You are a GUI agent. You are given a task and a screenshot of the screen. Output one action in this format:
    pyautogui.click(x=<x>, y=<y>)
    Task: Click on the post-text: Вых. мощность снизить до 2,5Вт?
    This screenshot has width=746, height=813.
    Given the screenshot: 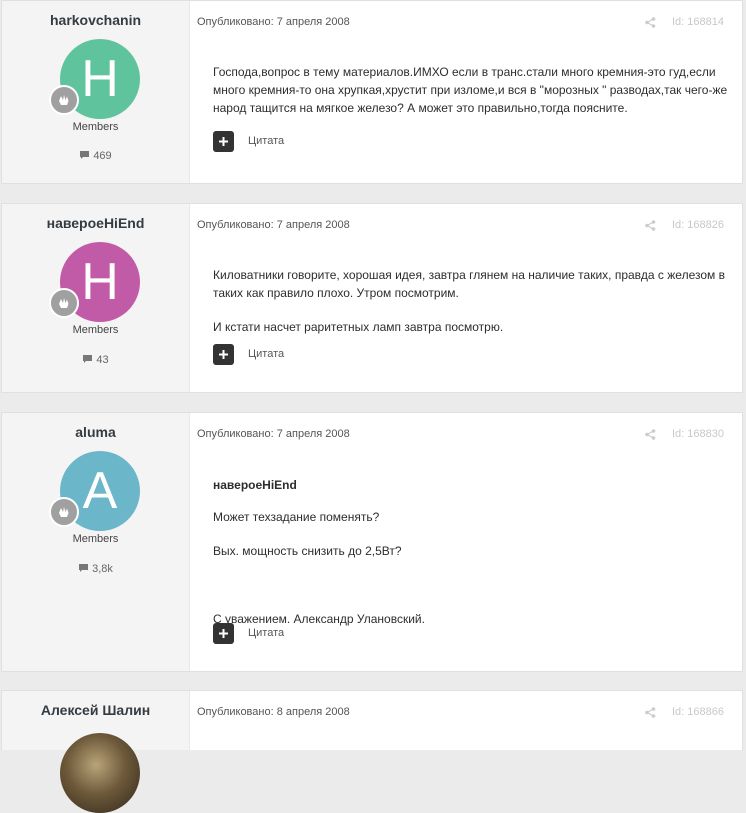 What is the action you would take?
    pyautogui.click(x=307, y=551)
    